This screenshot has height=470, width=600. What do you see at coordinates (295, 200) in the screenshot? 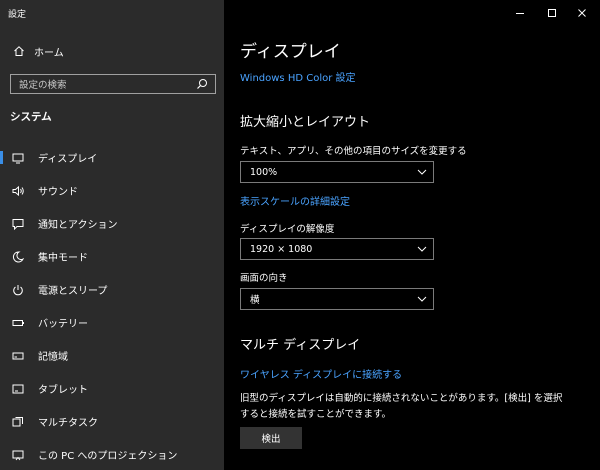
I see `advanced-scale-link: 表示スケールの詳細設定` at bounding box center [295, 200].